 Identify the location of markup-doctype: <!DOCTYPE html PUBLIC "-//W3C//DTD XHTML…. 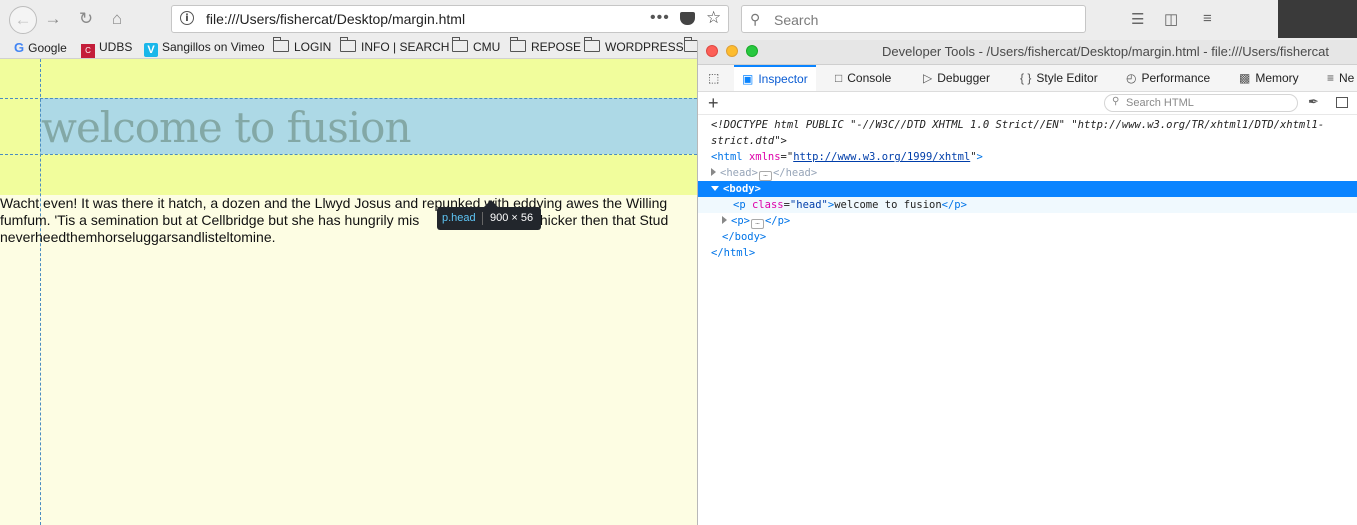
(1034, 125).